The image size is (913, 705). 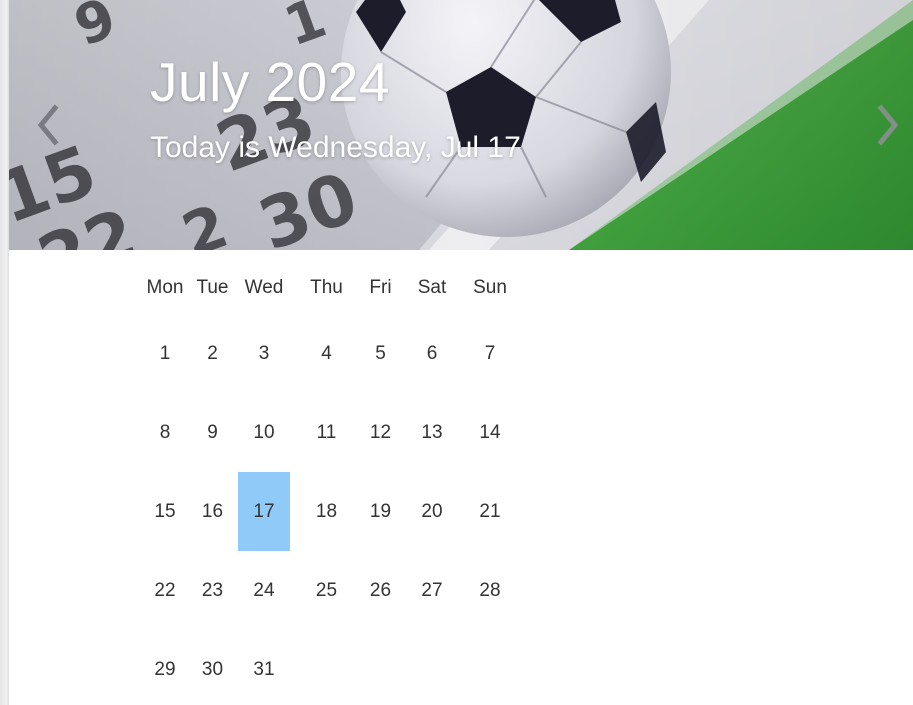 I want to click on calendar-week-row: 15 16 17 18 19 20 21, so click(x=328, y=511).